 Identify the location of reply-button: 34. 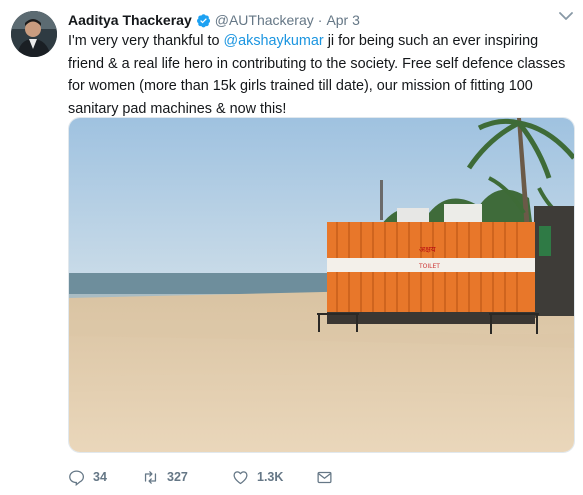
(105, 477).